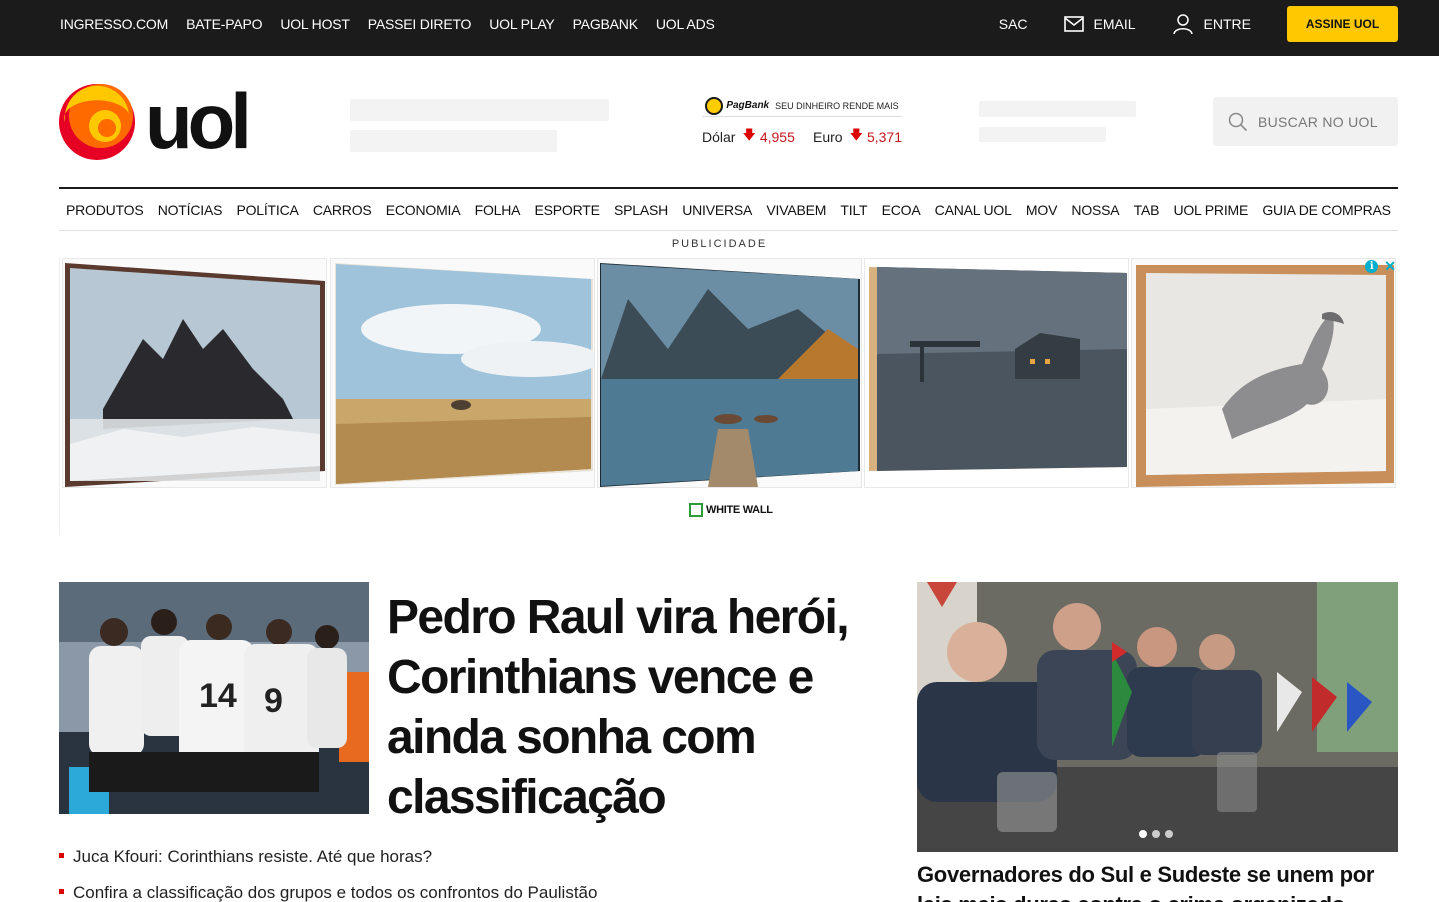  I want to click on login-label: ENTRE, so click(1227, 24).